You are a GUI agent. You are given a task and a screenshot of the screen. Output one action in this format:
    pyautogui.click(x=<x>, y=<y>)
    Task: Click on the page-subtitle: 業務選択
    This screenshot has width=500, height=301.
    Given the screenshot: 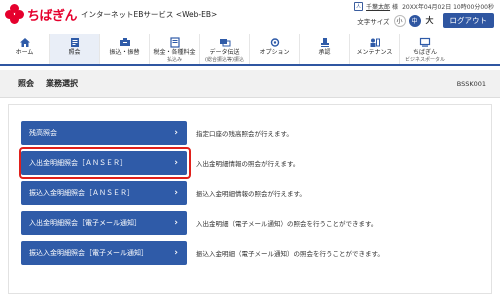 What is the action you would take?
    pyautogui.click(x=62, y=83)
    